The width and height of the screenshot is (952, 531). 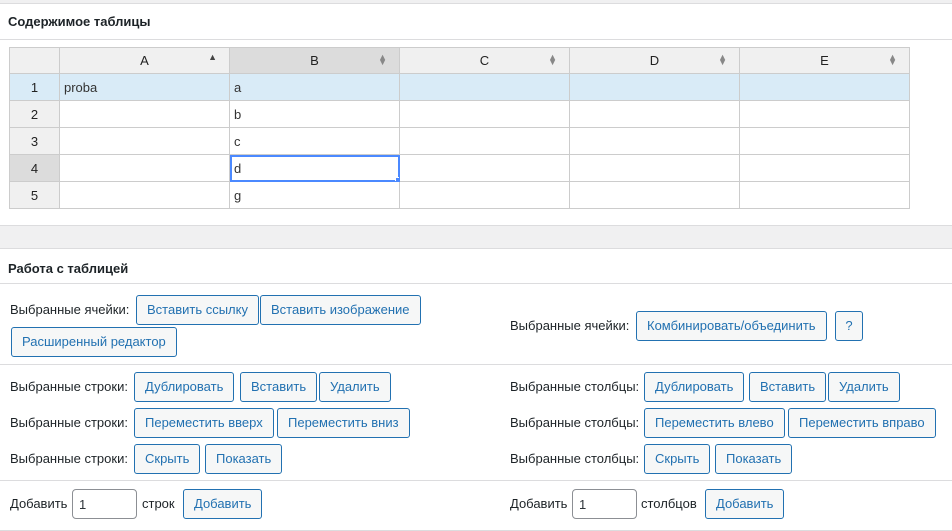 What do you see at coordinates (144, 87) in the screenshot?
I see `table-cell: proba` at bounding box center [144, 87].